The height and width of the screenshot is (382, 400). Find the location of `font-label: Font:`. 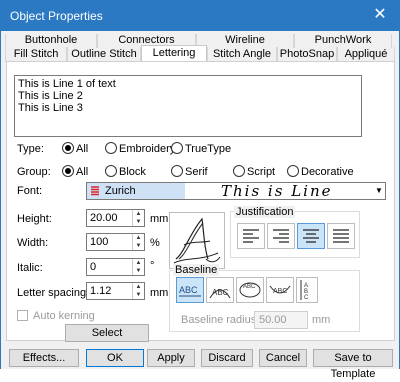

font-label: Font: is located at coordinates (30, 191).